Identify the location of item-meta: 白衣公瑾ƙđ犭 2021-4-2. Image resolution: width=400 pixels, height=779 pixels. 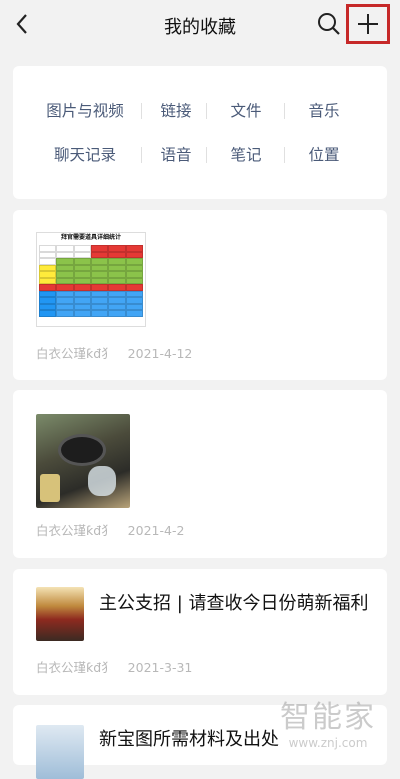
(110, 529).